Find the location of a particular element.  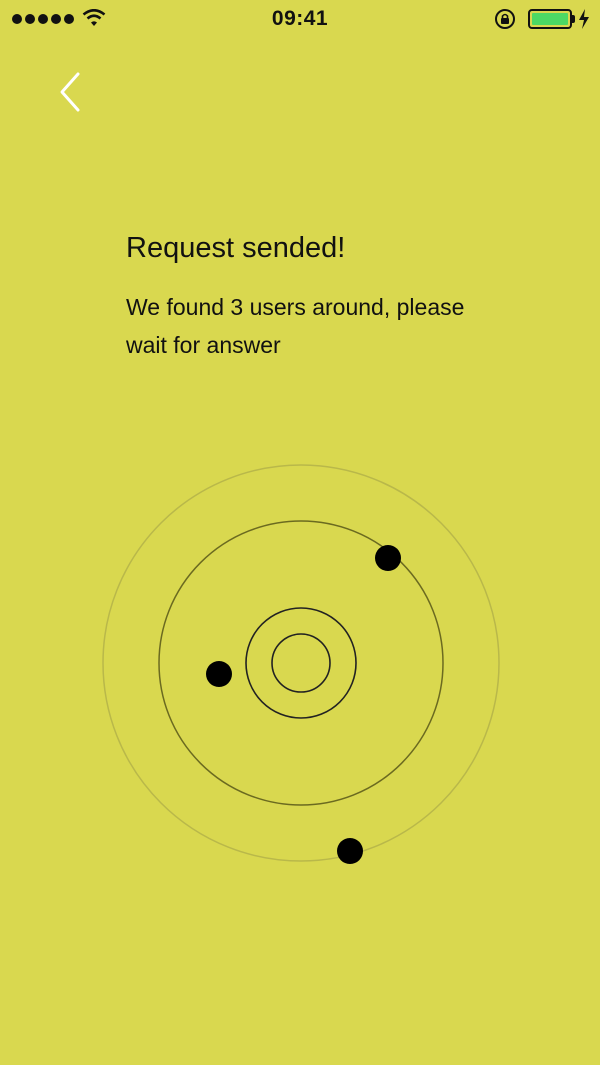

page-title: Request sended! is located at coordinates (236, 248).